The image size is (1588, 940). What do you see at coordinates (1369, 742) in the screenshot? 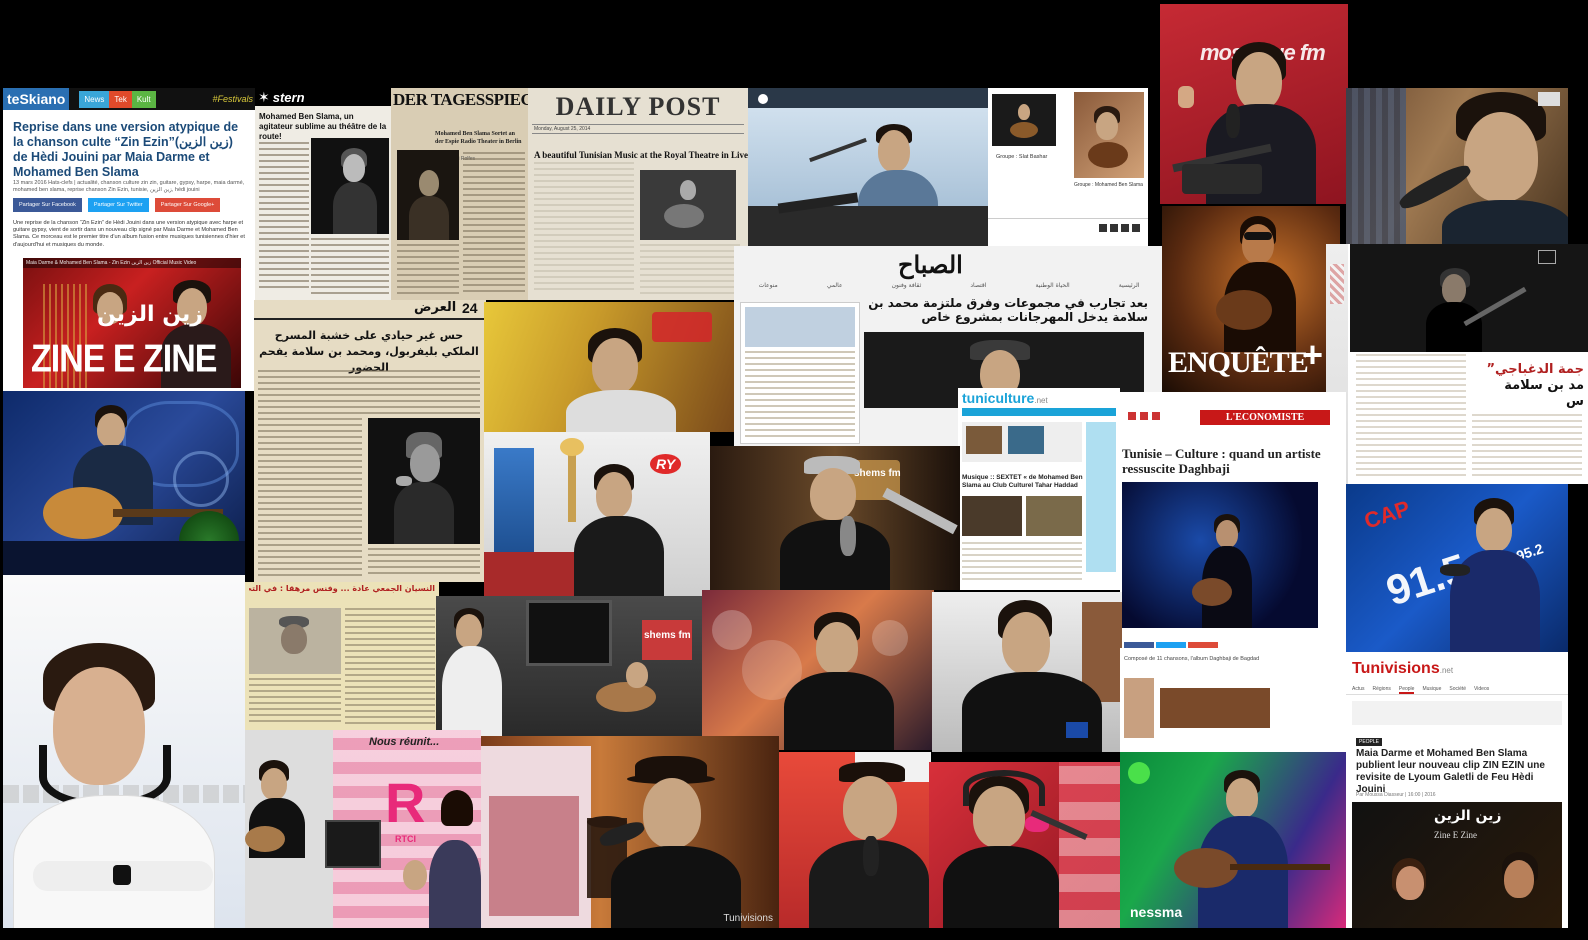
I see `tunivisions-badge: PEOPLE` at bounding box center [1369, 742].